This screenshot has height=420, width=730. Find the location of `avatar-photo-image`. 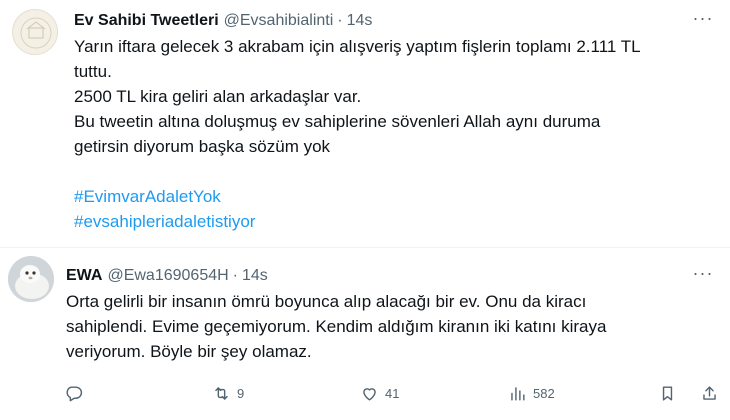

avatar-photo-image is located at coordinates (31, 279).